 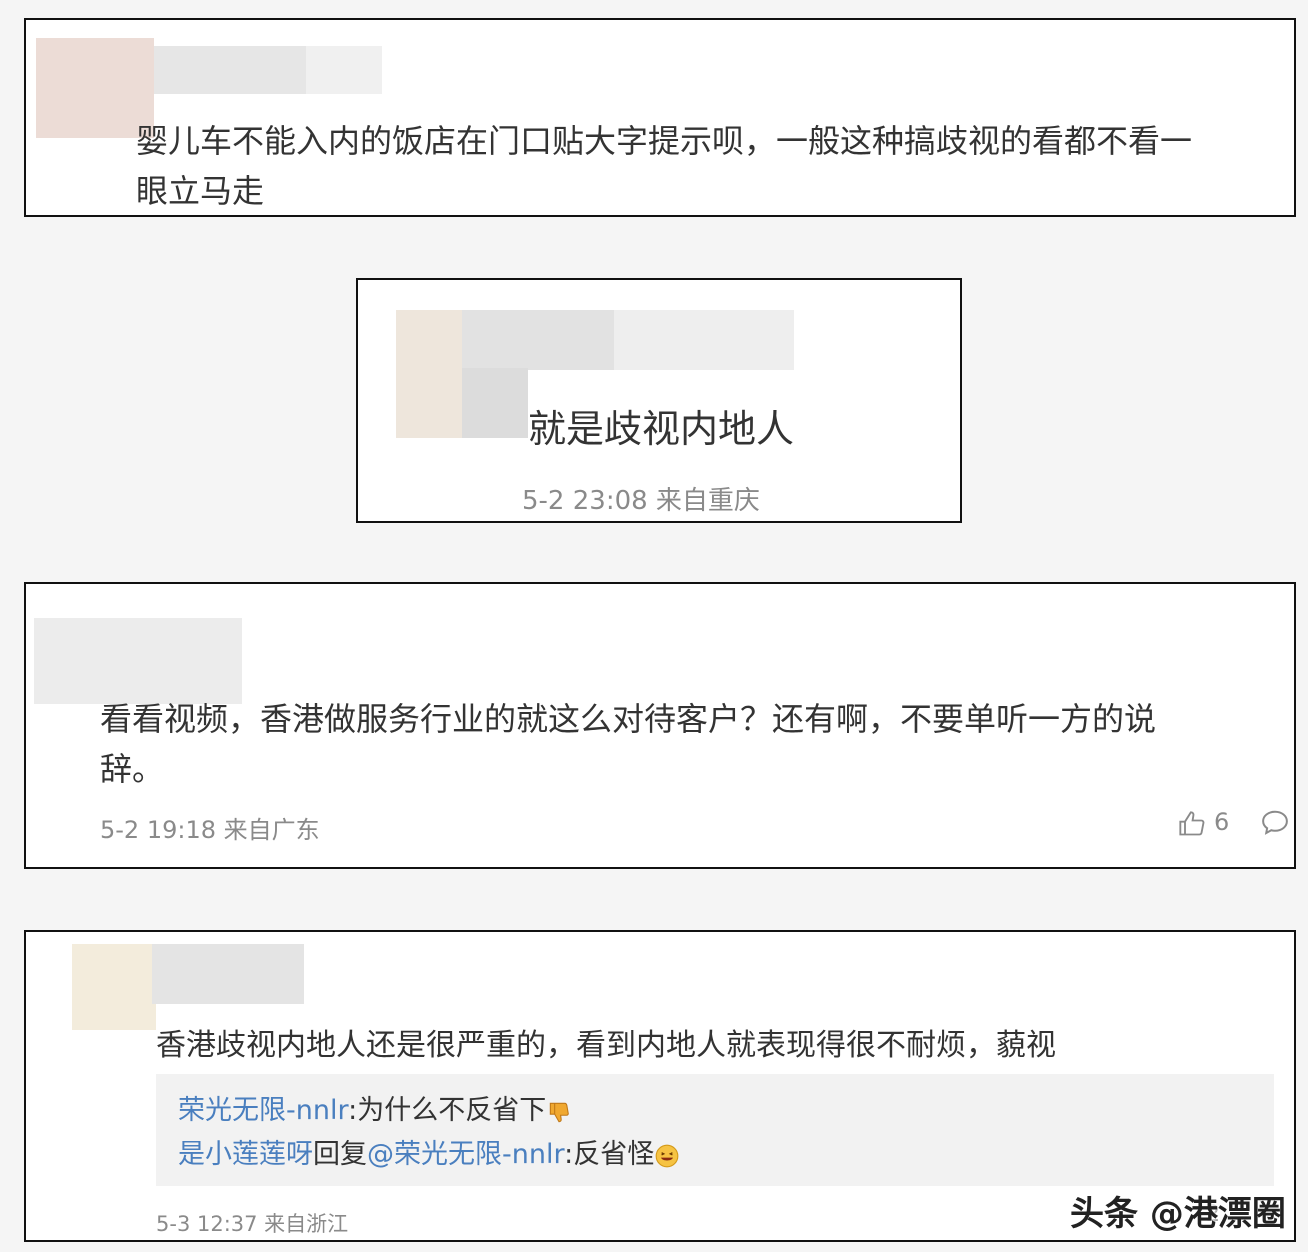 What do you see at coordinates (252, 1224) in the screenshot?
I see `comment-meta: 5-3 12:37 来自浙江` at bounding box center [252, 1224].